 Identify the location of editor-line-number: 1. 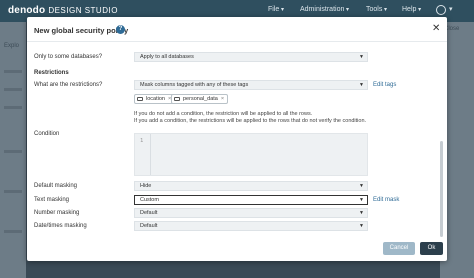
(142, 141).